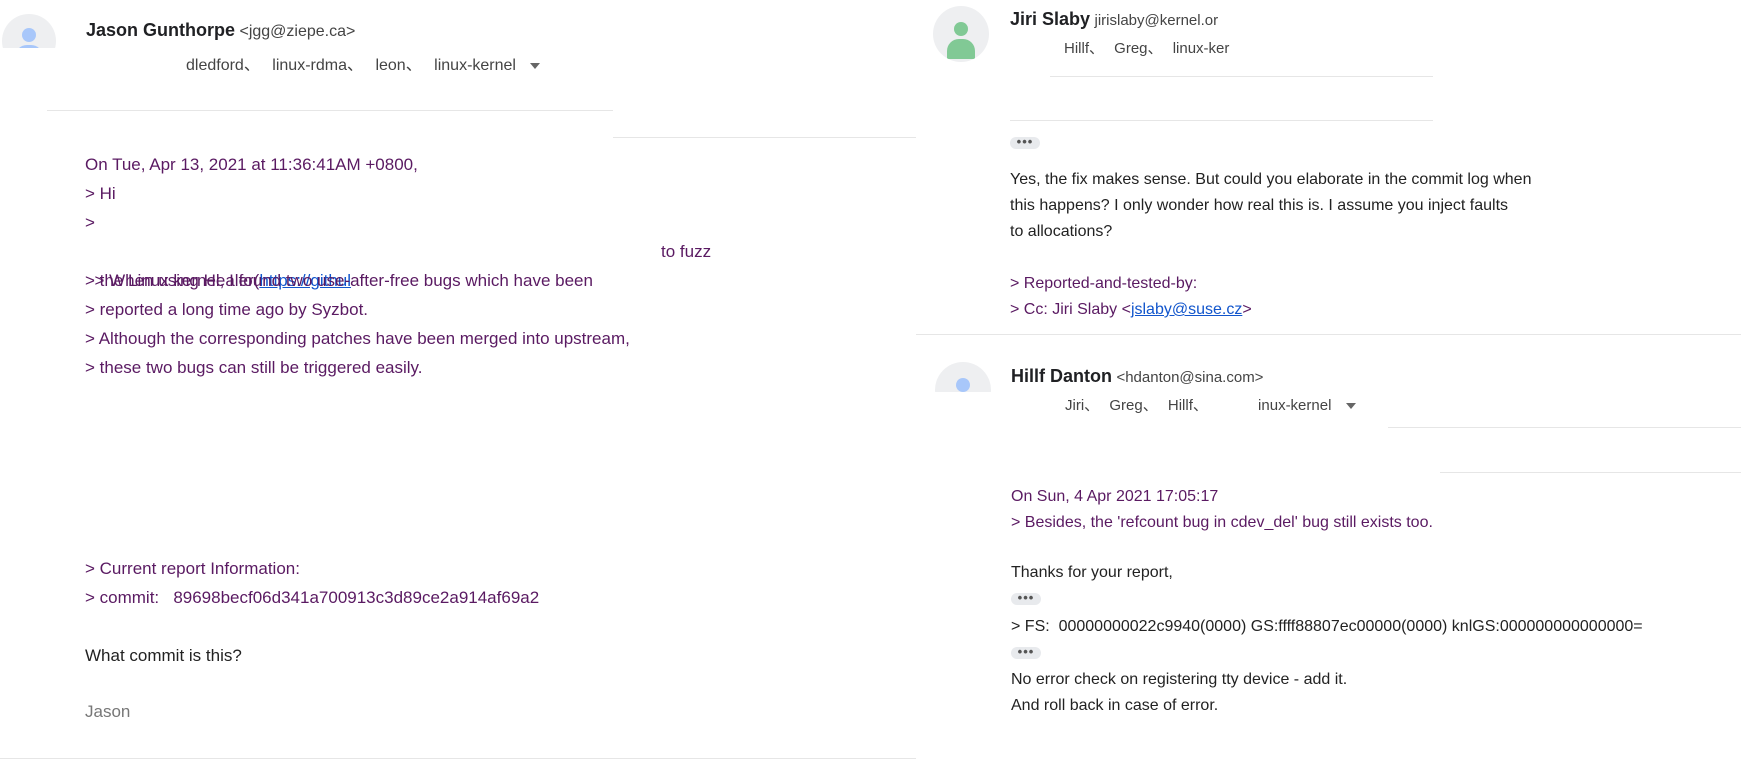 This screenshot has width=1741, height=776. Describe the element at coordinates (100, 193) in the screenshot. I see `quote-line: > Hi` at that location.